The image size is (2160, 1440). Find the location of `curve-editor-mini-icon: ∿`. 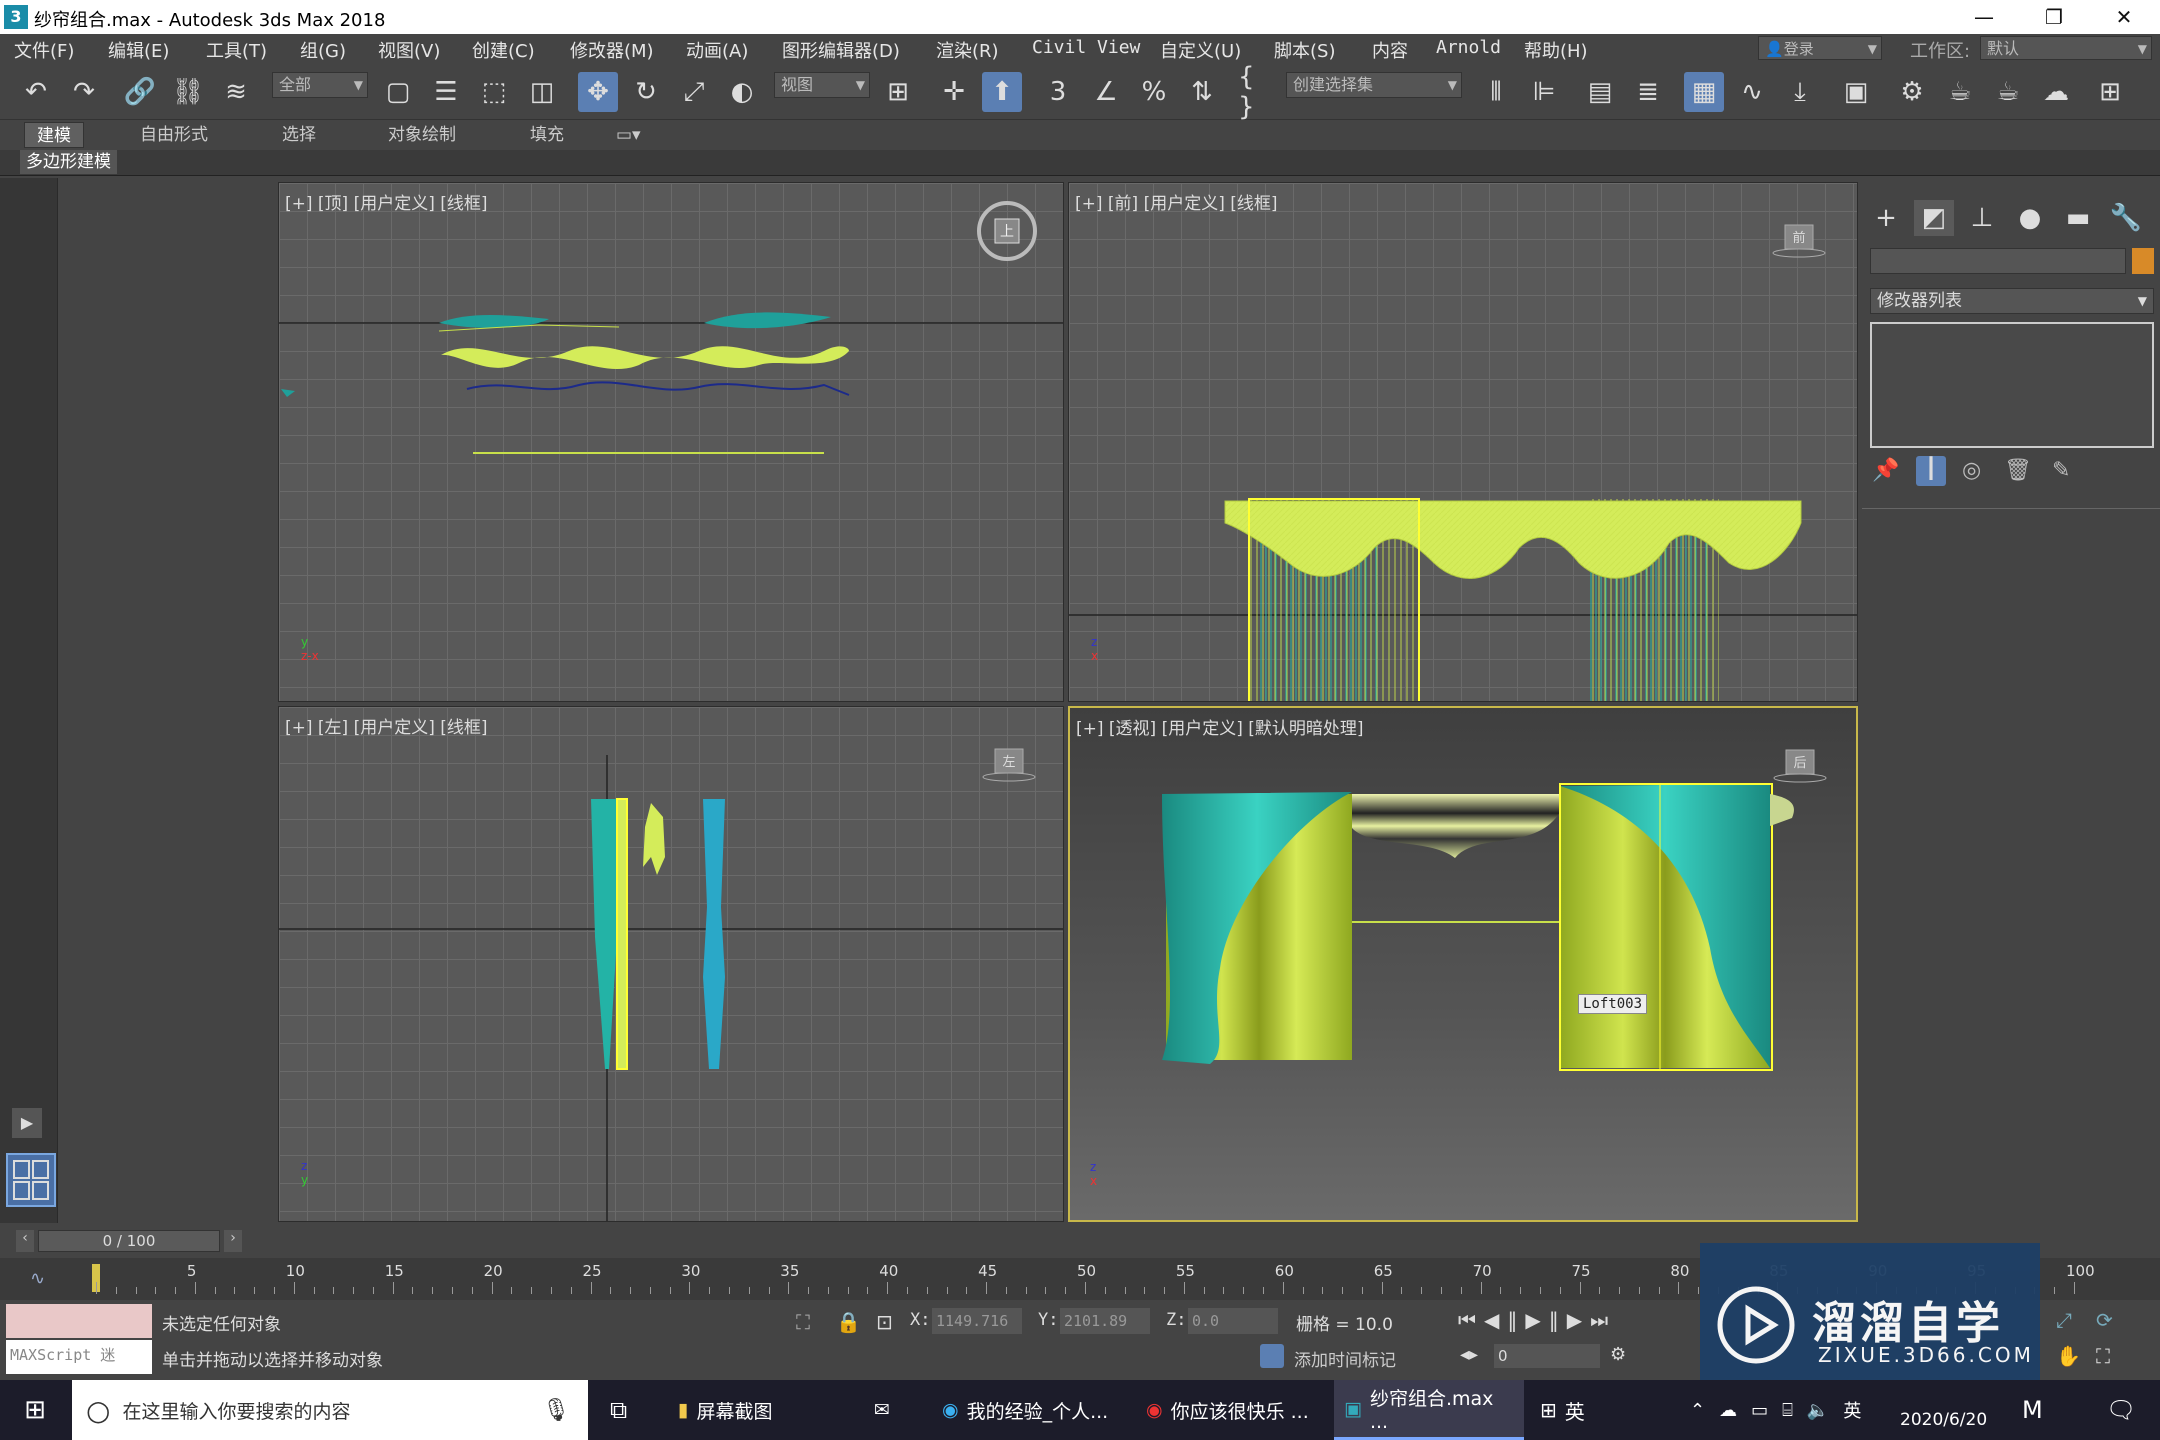

curve-editor-mini-icon: ∿ is located at coordinates (37, 1278).